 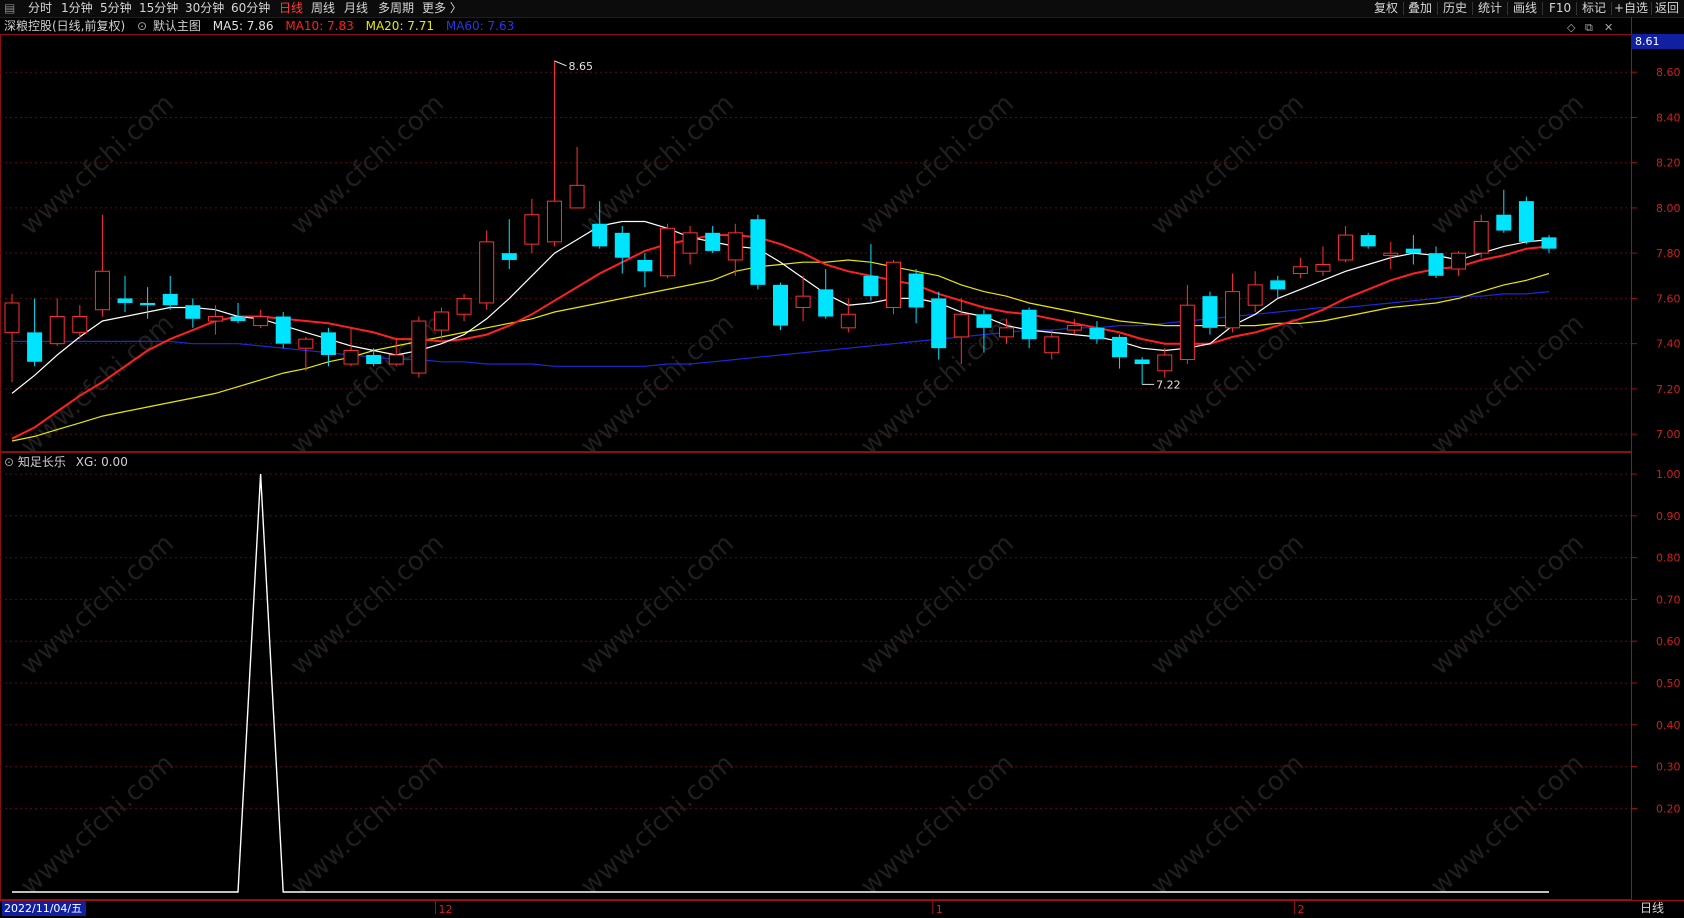 I want to click on collapse-icon: ◇, so click(x=1571, y=27).